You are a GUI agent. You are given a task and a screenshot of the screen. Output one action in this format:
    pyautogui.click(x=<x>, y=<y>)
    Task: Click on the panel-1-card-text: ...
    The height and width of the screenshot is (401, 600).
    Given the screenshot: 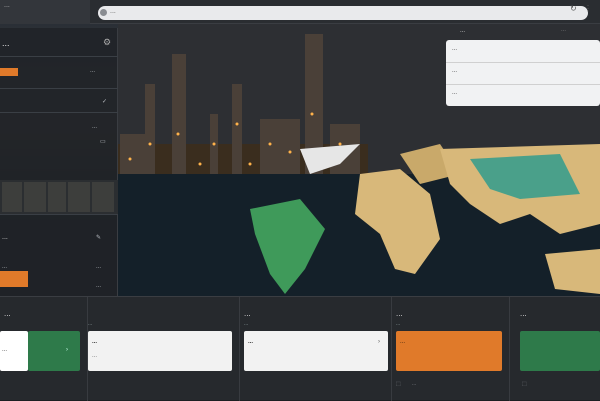 What is the action you would take?
    pyautogui.click(x=5, y=350)
    